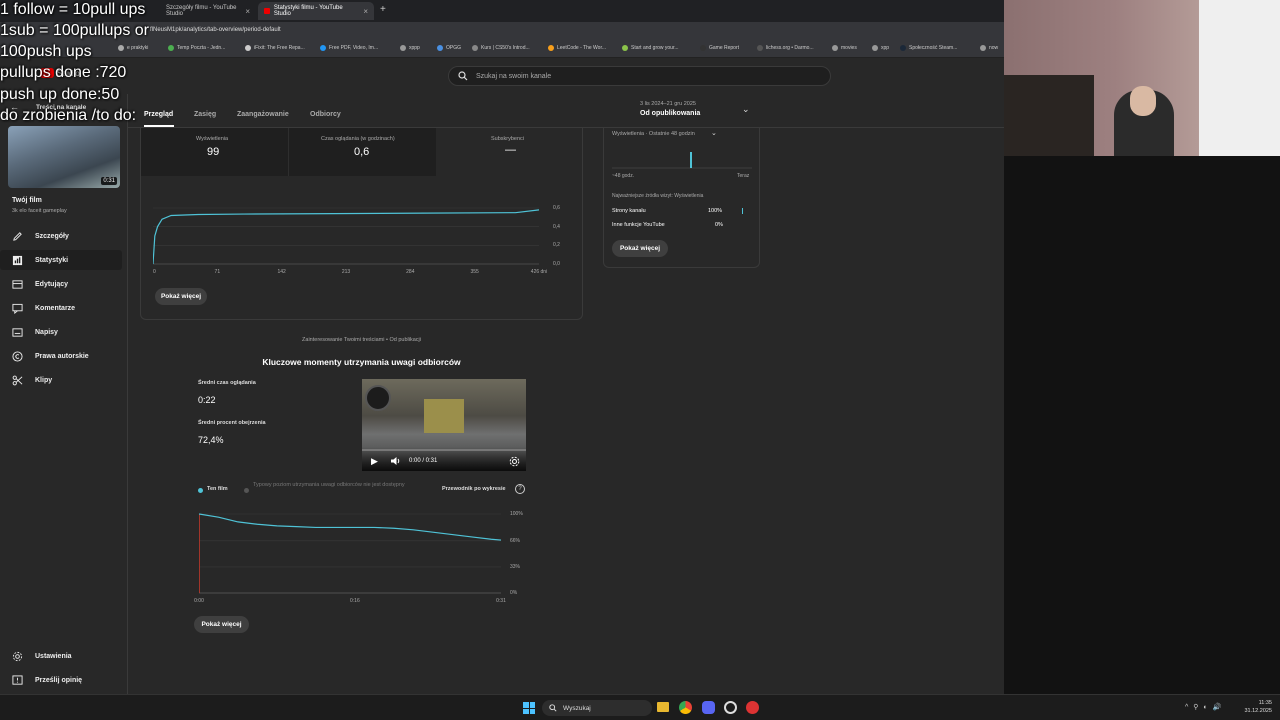 The image size is (1280, 720). What do you see at coordinates (444, 450) in the screenshot?
I see `player-progress-bar` at bounding box center [444, 450].